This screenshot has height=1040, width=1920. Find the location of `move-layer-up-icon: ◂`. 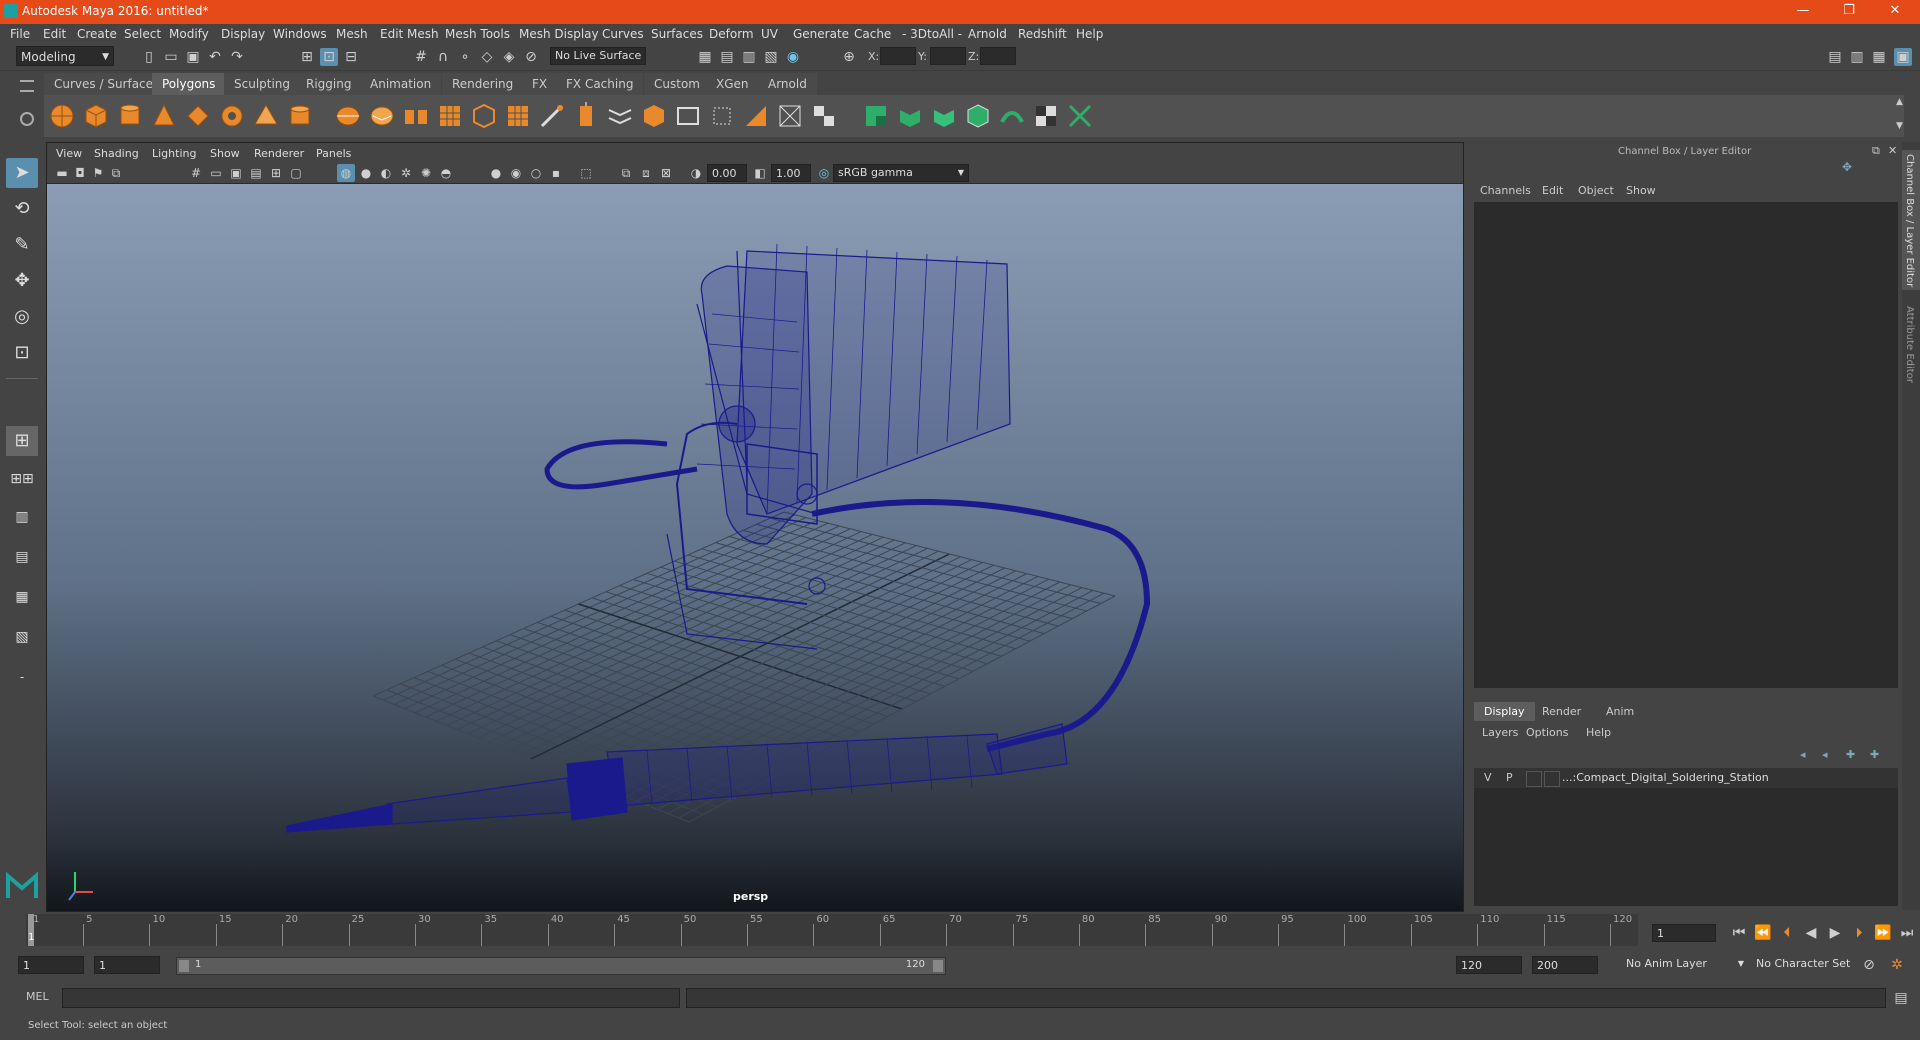

move-layer-up-icon: ◂ is located at coordinates (1803, 754).